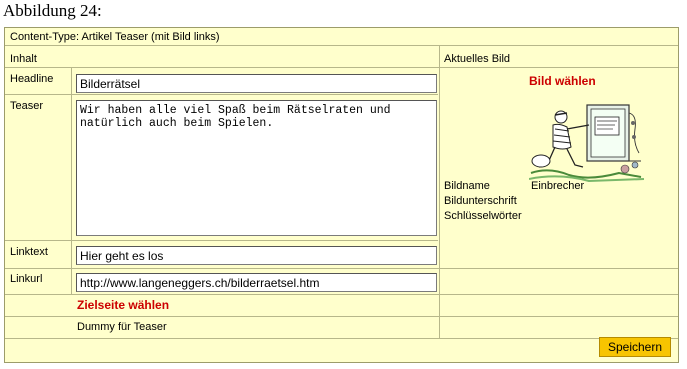 This screenshot has height=369, width=687. I want to click on image-preview, so click(586, 143).